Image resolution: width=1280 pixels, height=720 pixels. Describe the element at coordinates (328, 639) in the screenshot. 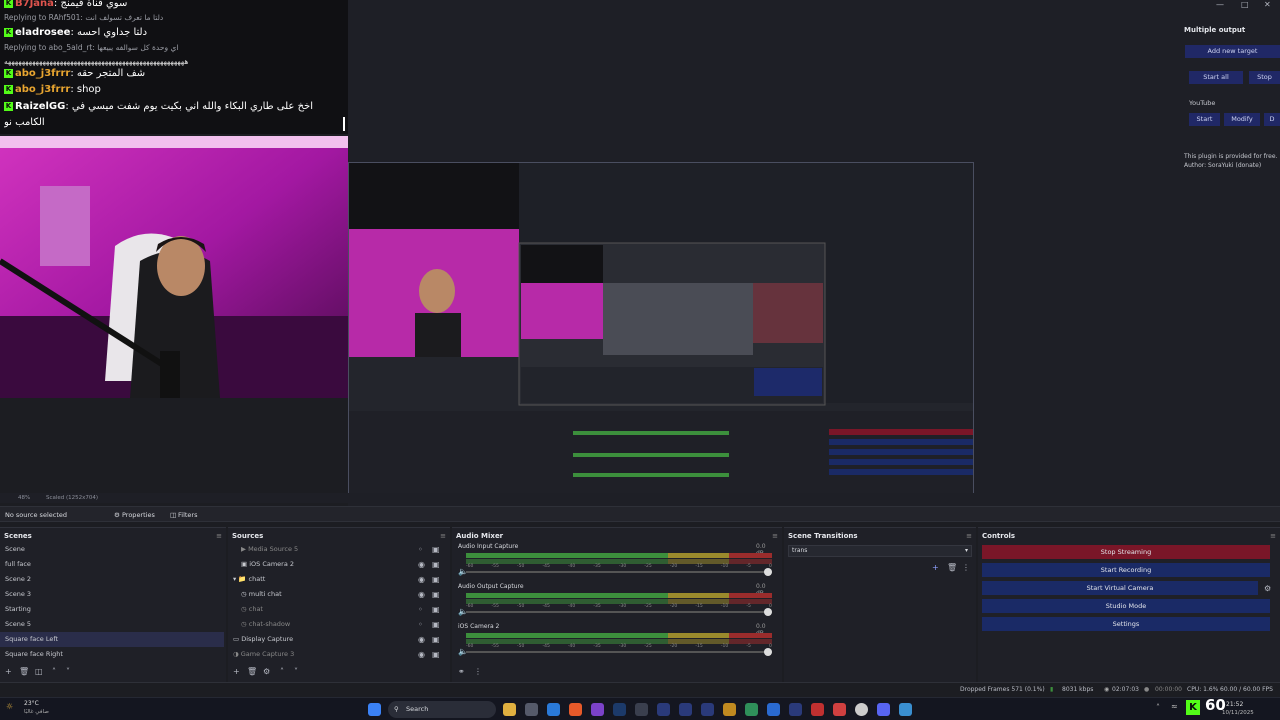

I see `source-item: ▭ Display Capture` at that location.